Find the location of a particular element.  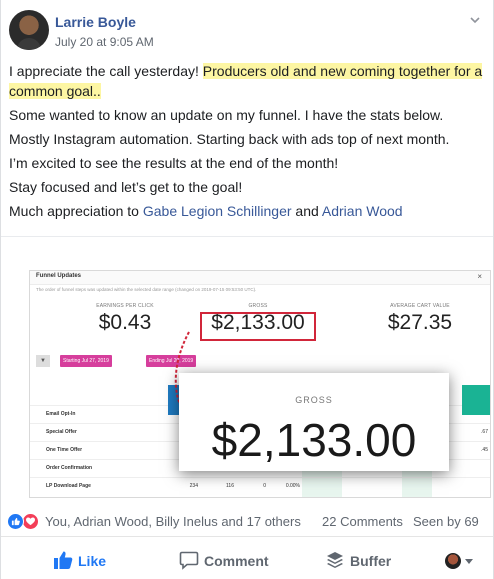

post-line-5: Stay focused and let’s get to the goal! is located at coordinates (126, 187).